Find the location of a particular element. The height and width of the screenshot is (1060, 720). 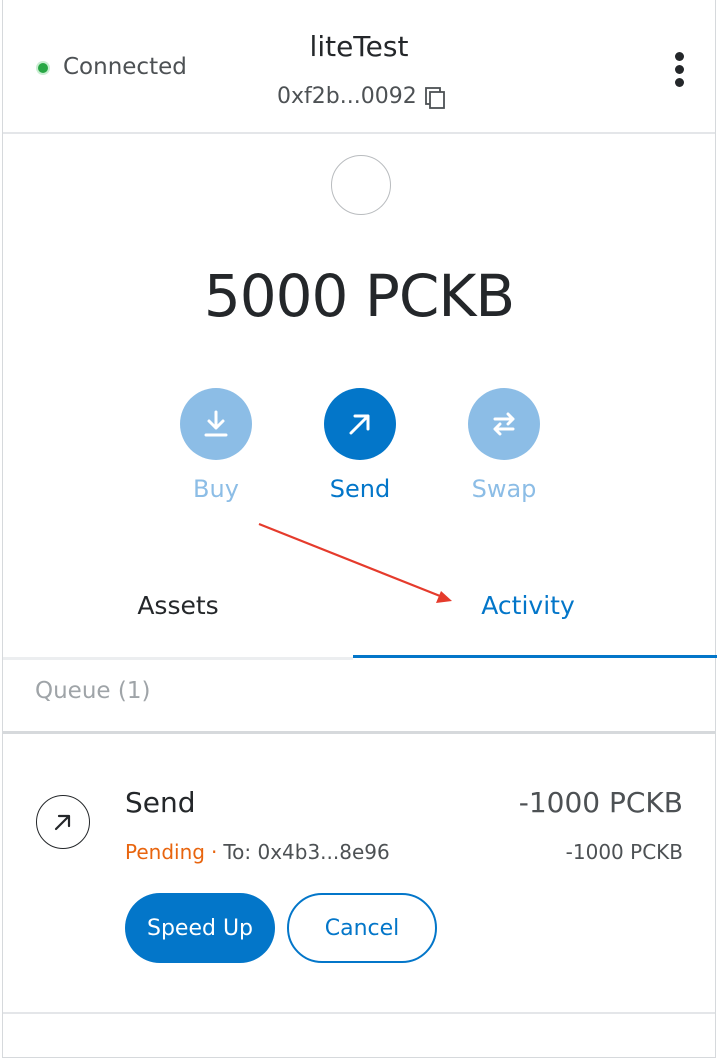

buy-button: Buy is located at coordinates (216, 445).